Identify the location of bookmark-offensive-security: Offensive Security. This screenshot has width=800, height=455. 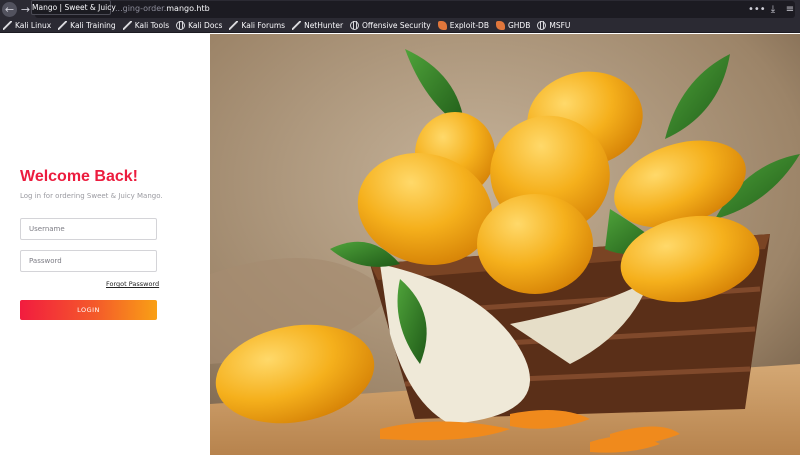
(390, 25).